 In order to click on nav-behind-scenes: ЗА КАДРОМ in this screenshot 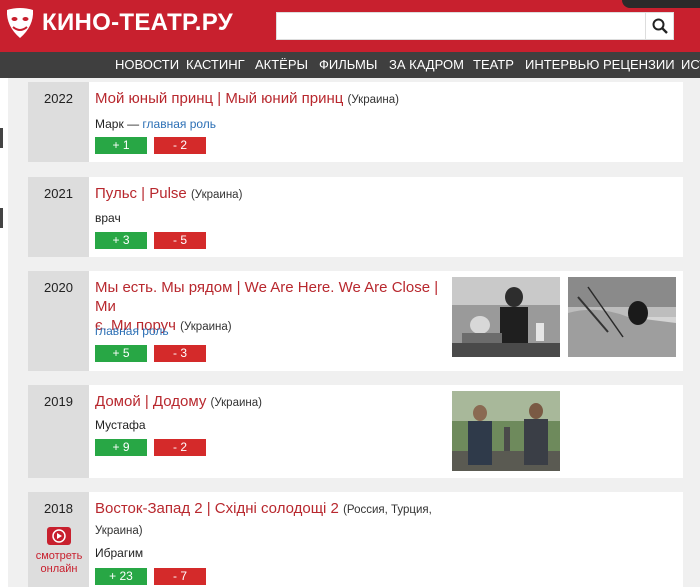, I will do `click(426, 64)`.